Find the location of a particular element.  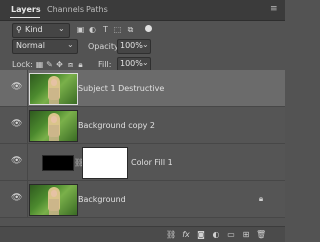

search-icon: ⚲ is located at coordinates (19, 29).